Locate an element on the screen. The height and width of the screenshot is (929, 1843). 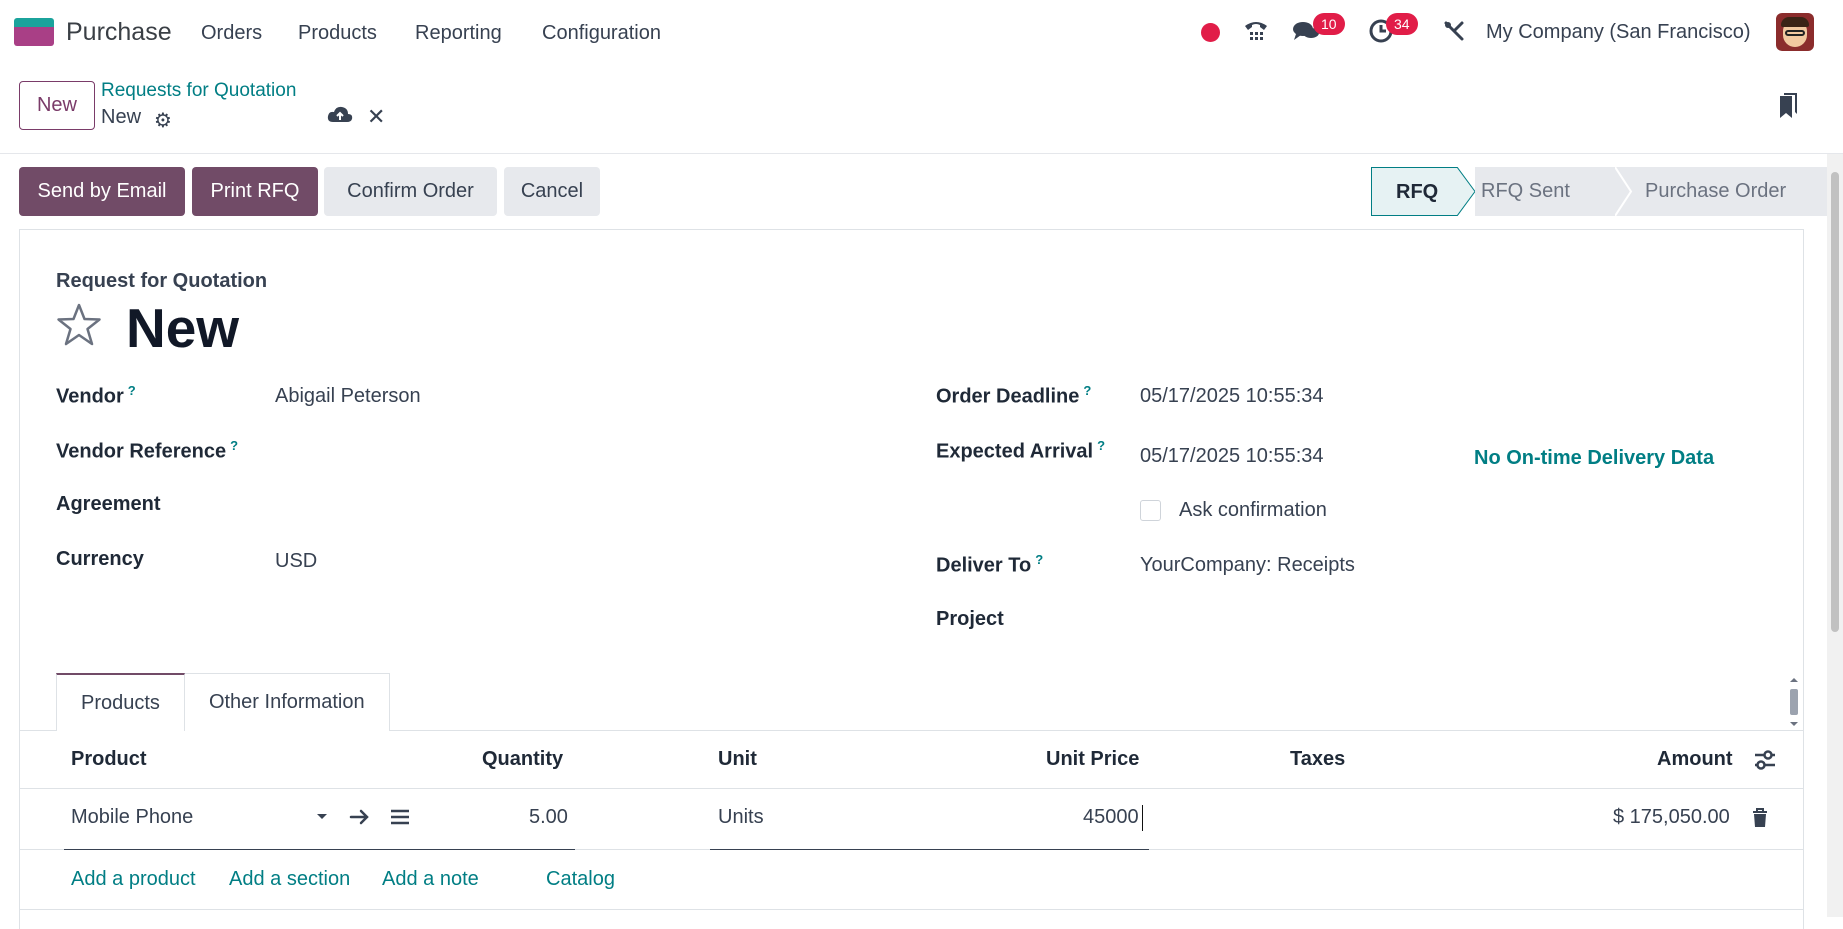
catalog-link: Catalog is located at coordinates (580, 879).